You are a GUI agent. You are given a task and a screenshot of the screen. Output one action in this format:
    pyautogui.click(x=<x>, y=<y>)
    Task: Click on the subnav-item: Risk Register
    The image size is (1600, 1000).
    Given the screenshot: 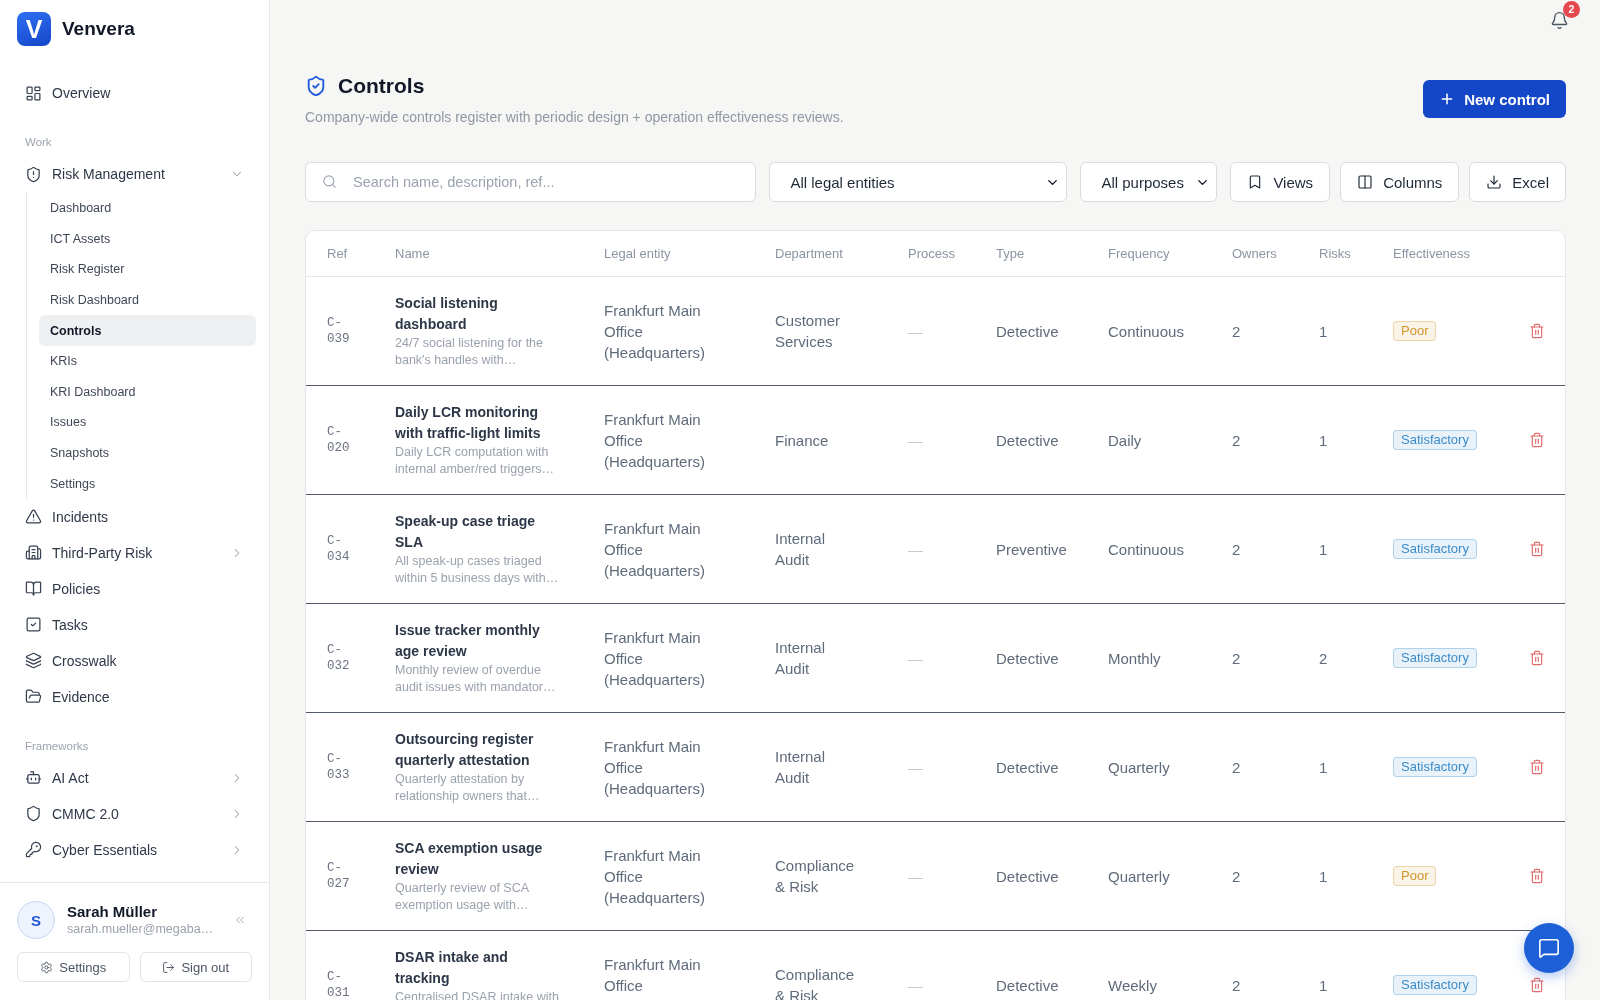 What is the action you would take?
    pyautogui.click(x=147, y=269)
    